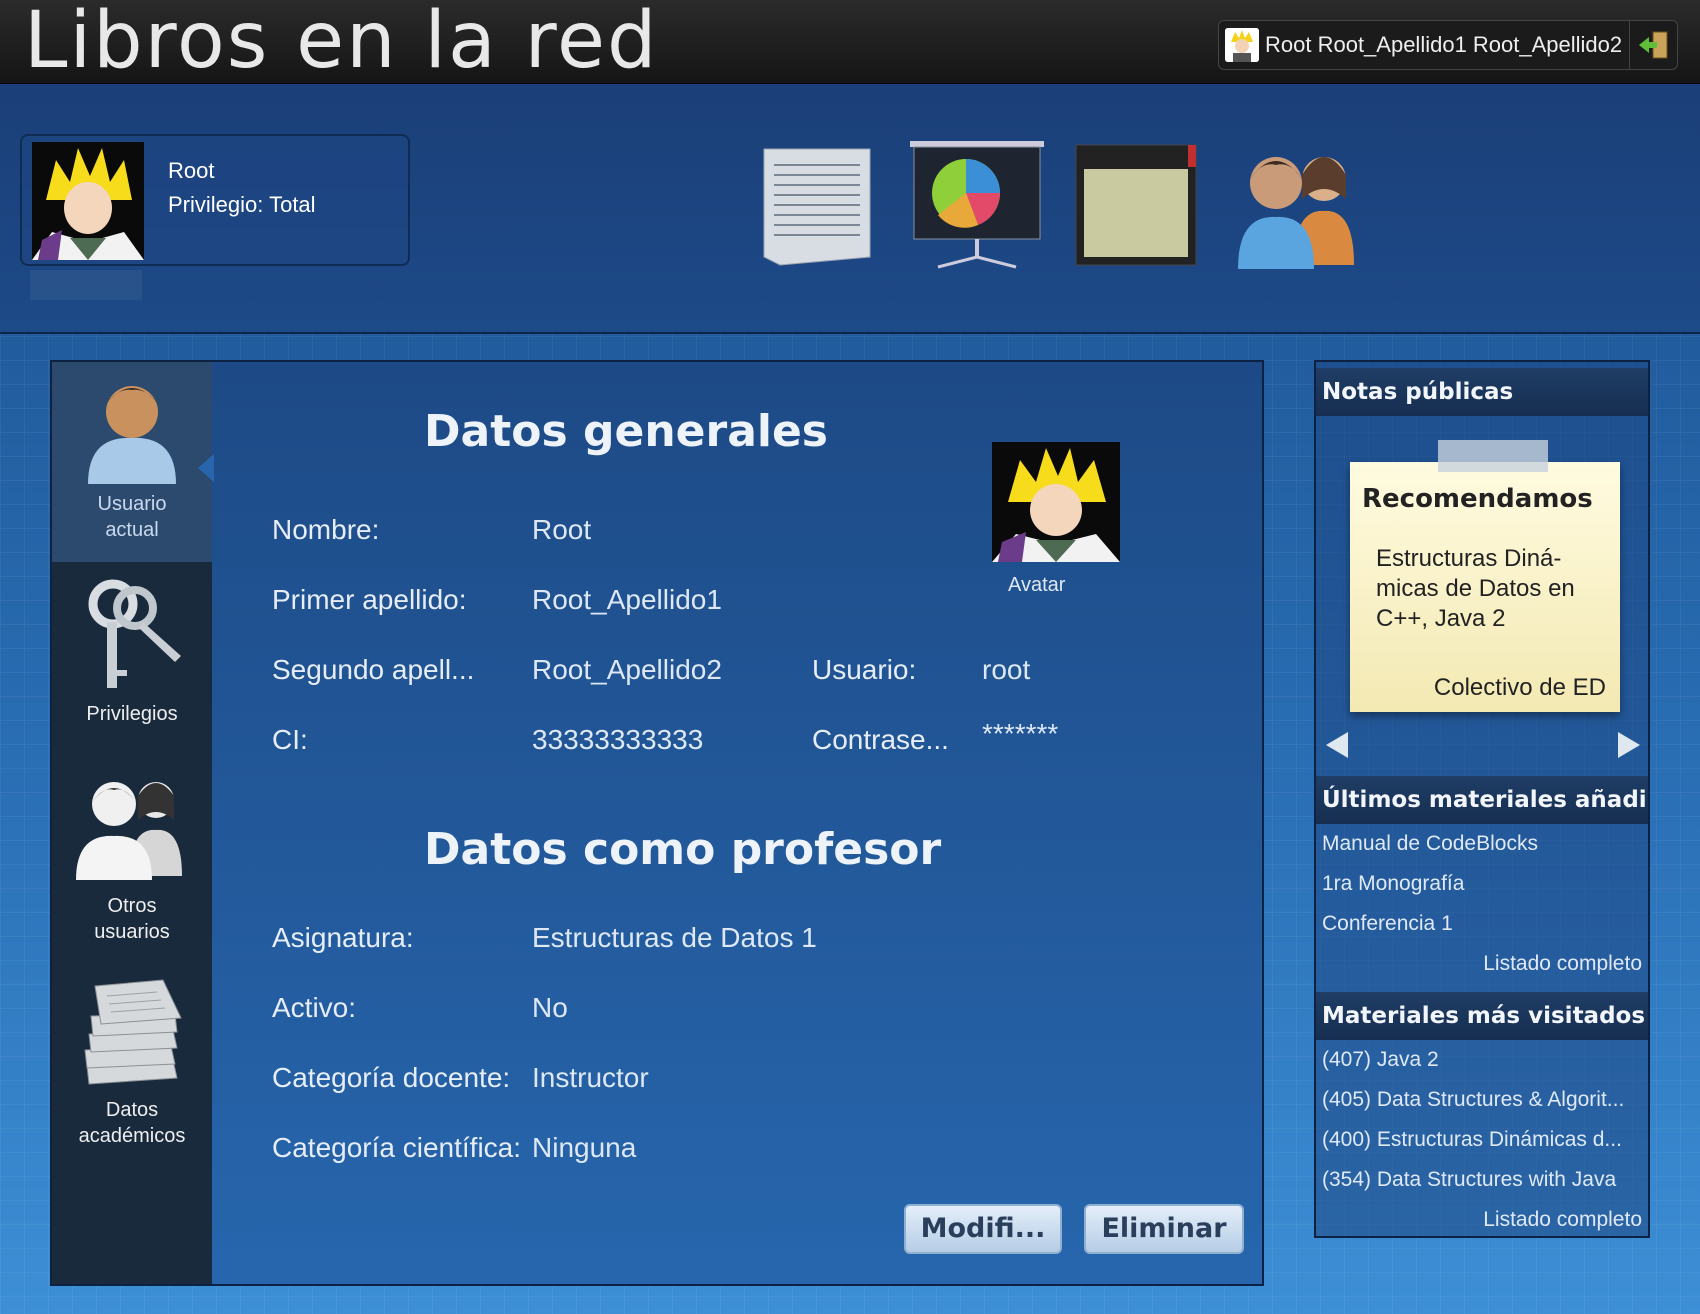  What do you see at coordinates (1482, 392) in the screenshot?
I see `notes-heading: Notas públicas` at bounding box center [1482, 392].